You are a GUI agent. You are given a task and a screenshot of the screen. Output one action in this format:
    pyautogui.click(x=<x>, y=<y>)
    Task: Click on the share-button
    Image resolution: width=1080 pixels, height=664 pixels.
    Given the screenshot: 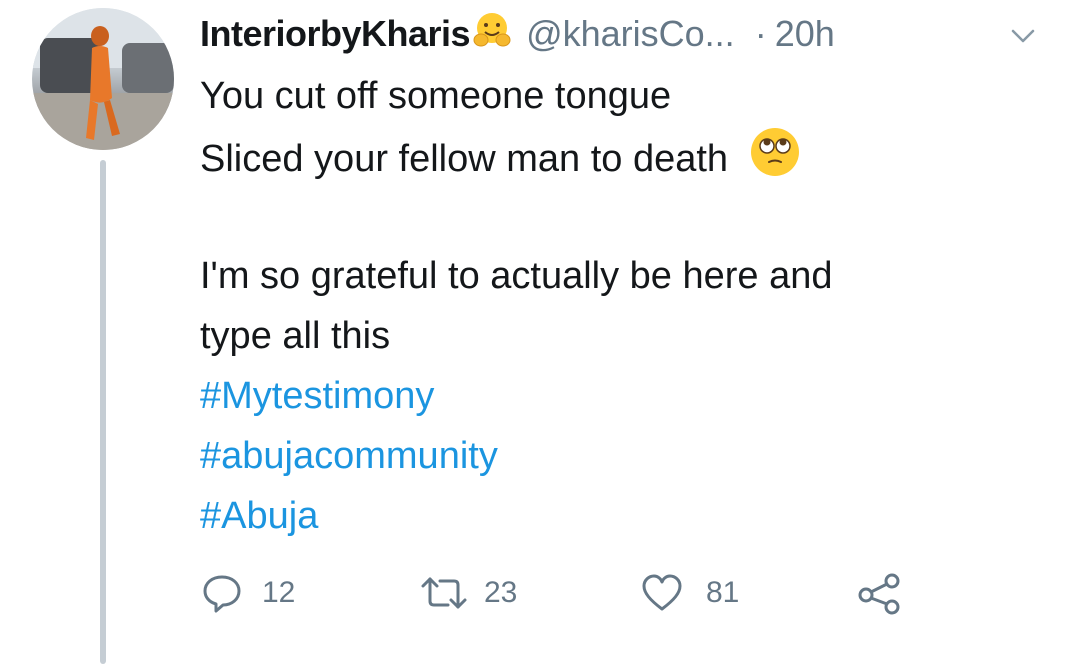 What is the action you would take?
    pyautogui.click(x=880, y=593)
    